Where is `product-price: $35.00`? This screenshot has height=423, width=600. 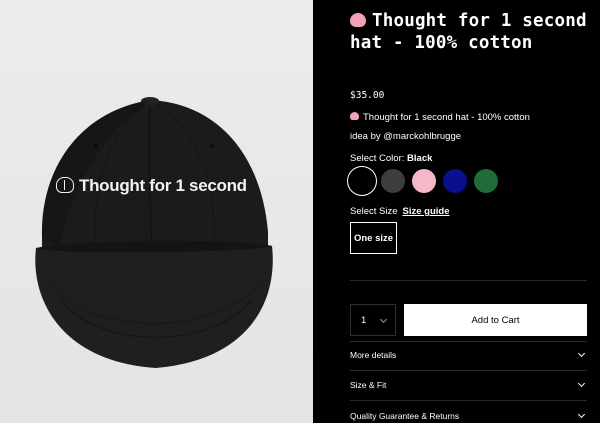 product-price: $35.00 is located at coordinates (367, 95).